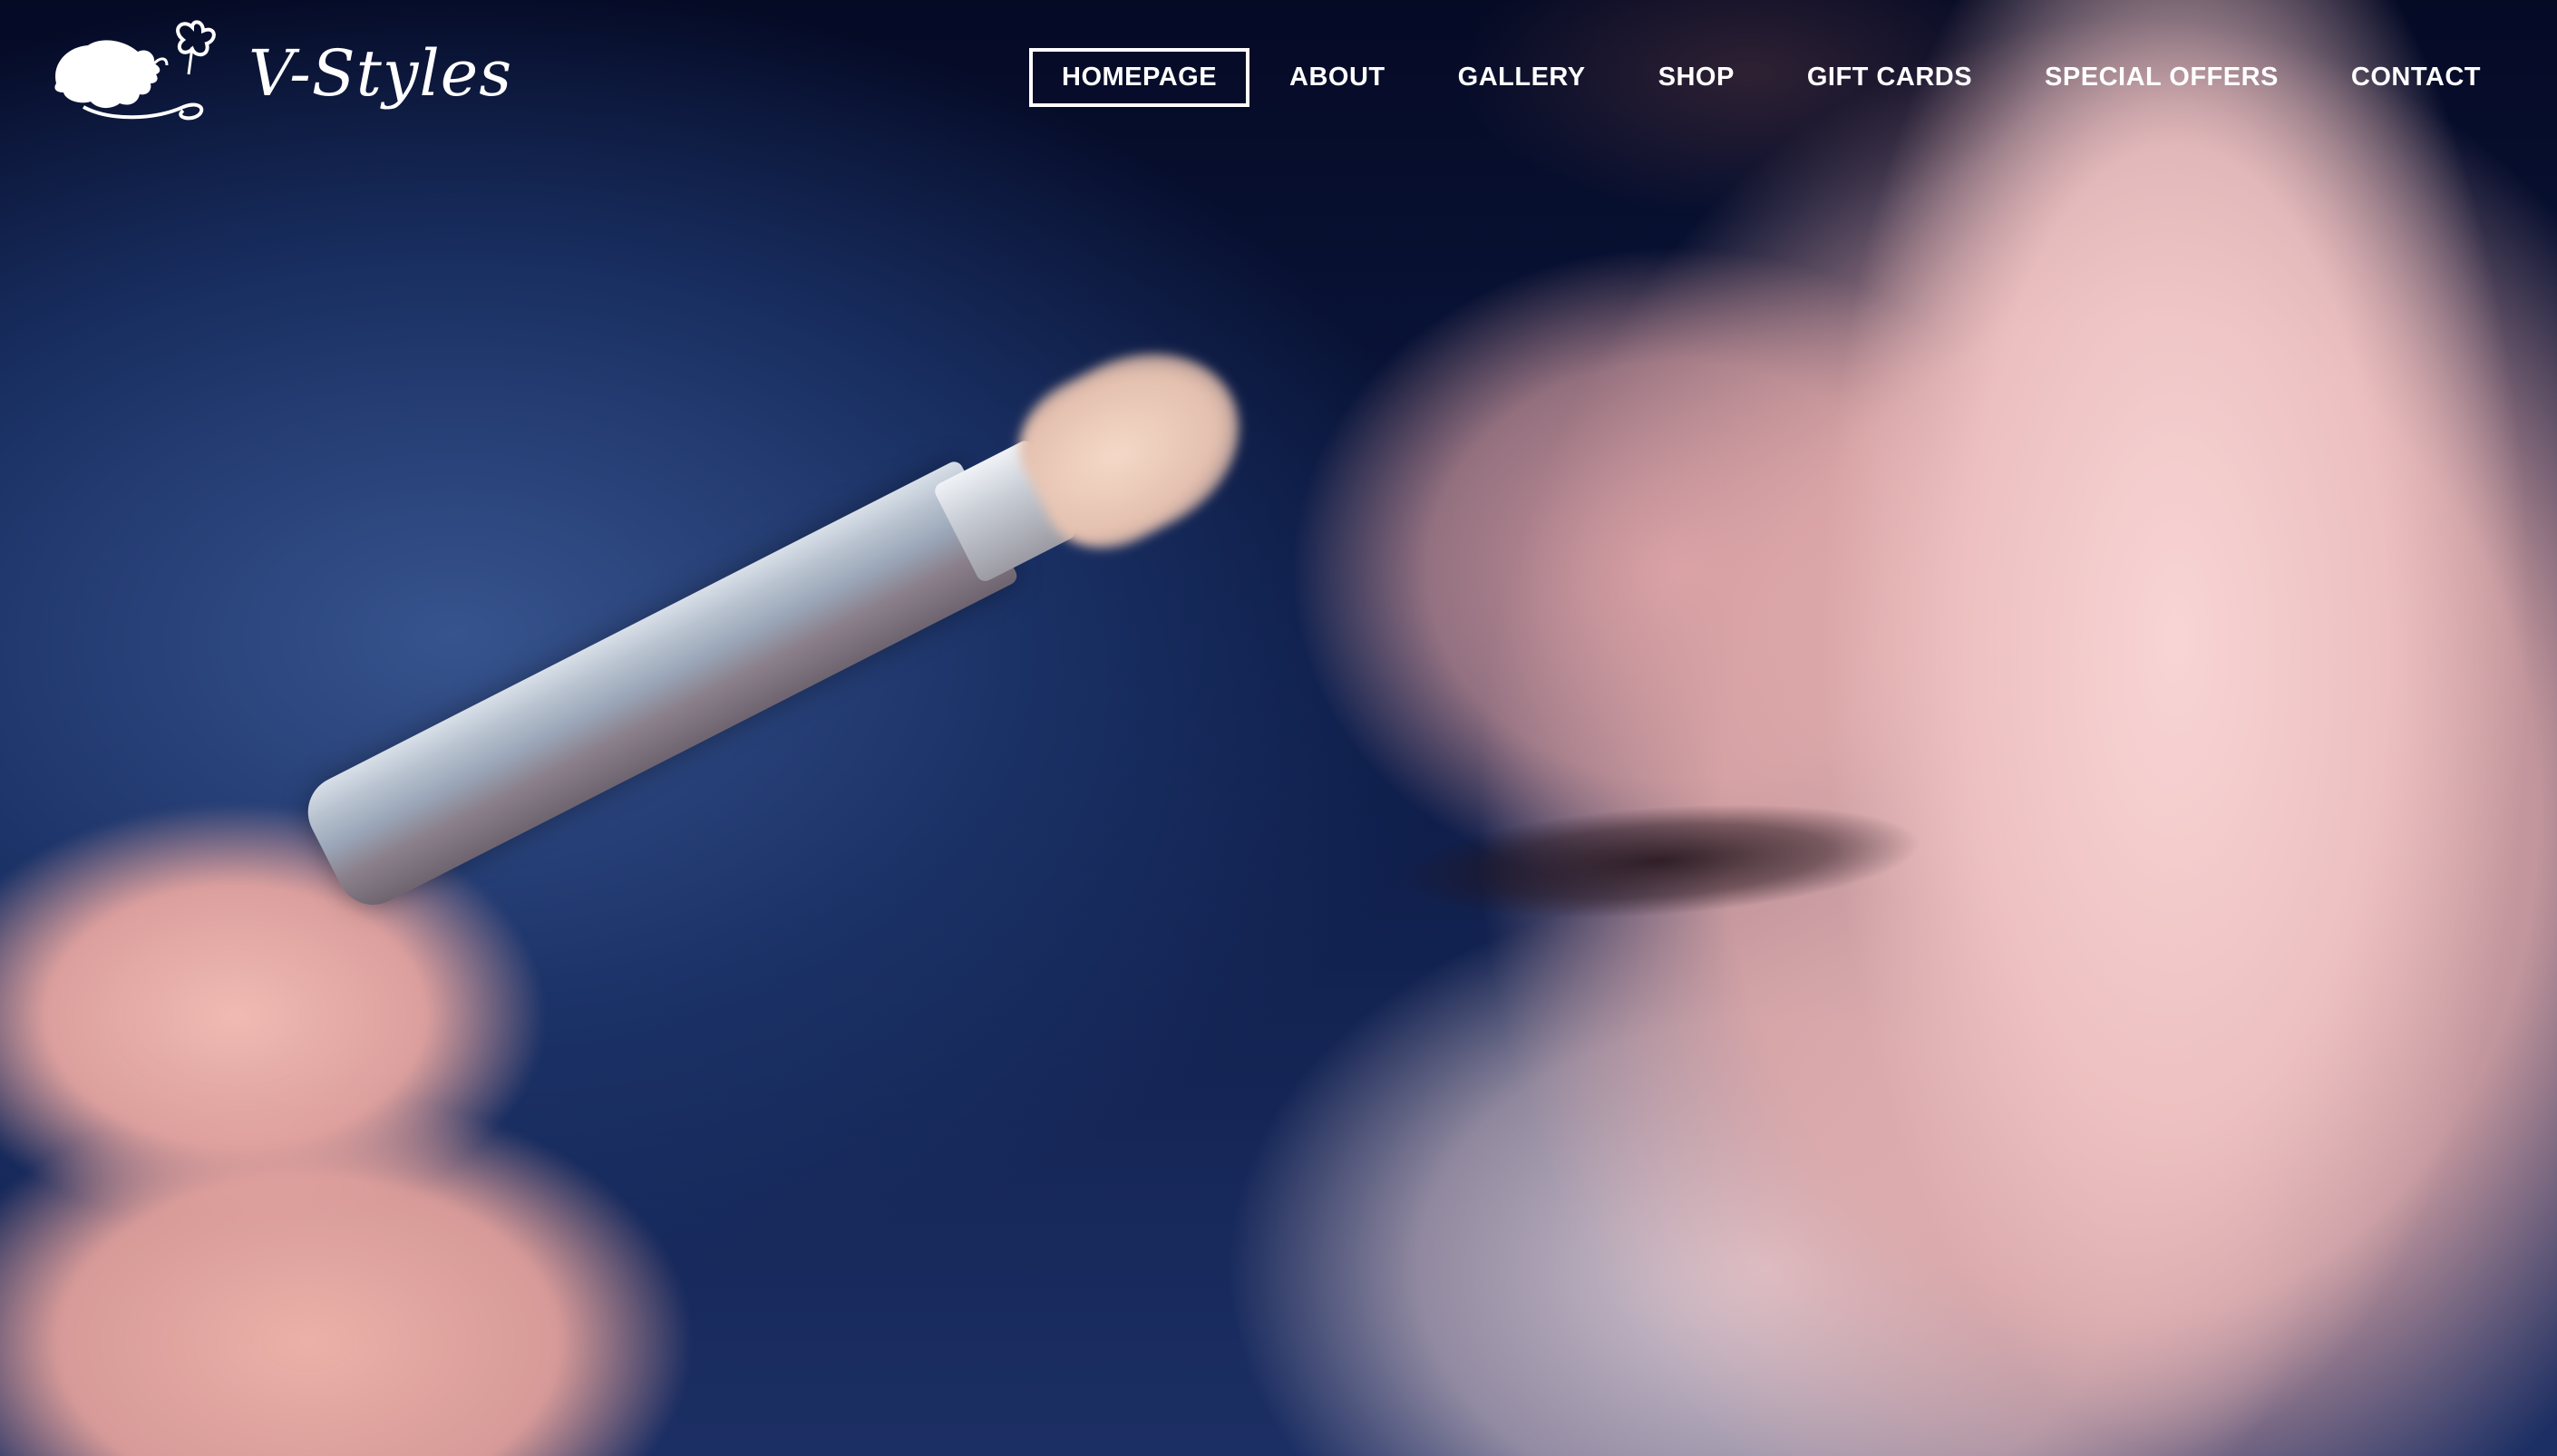 The height and width of the screenshot is (1456, 2557). What do you see at coordinates (2416, 77) in the screenshot?
I see `nav-item-contact: CONTACT` at bounding box center [2416, 77].